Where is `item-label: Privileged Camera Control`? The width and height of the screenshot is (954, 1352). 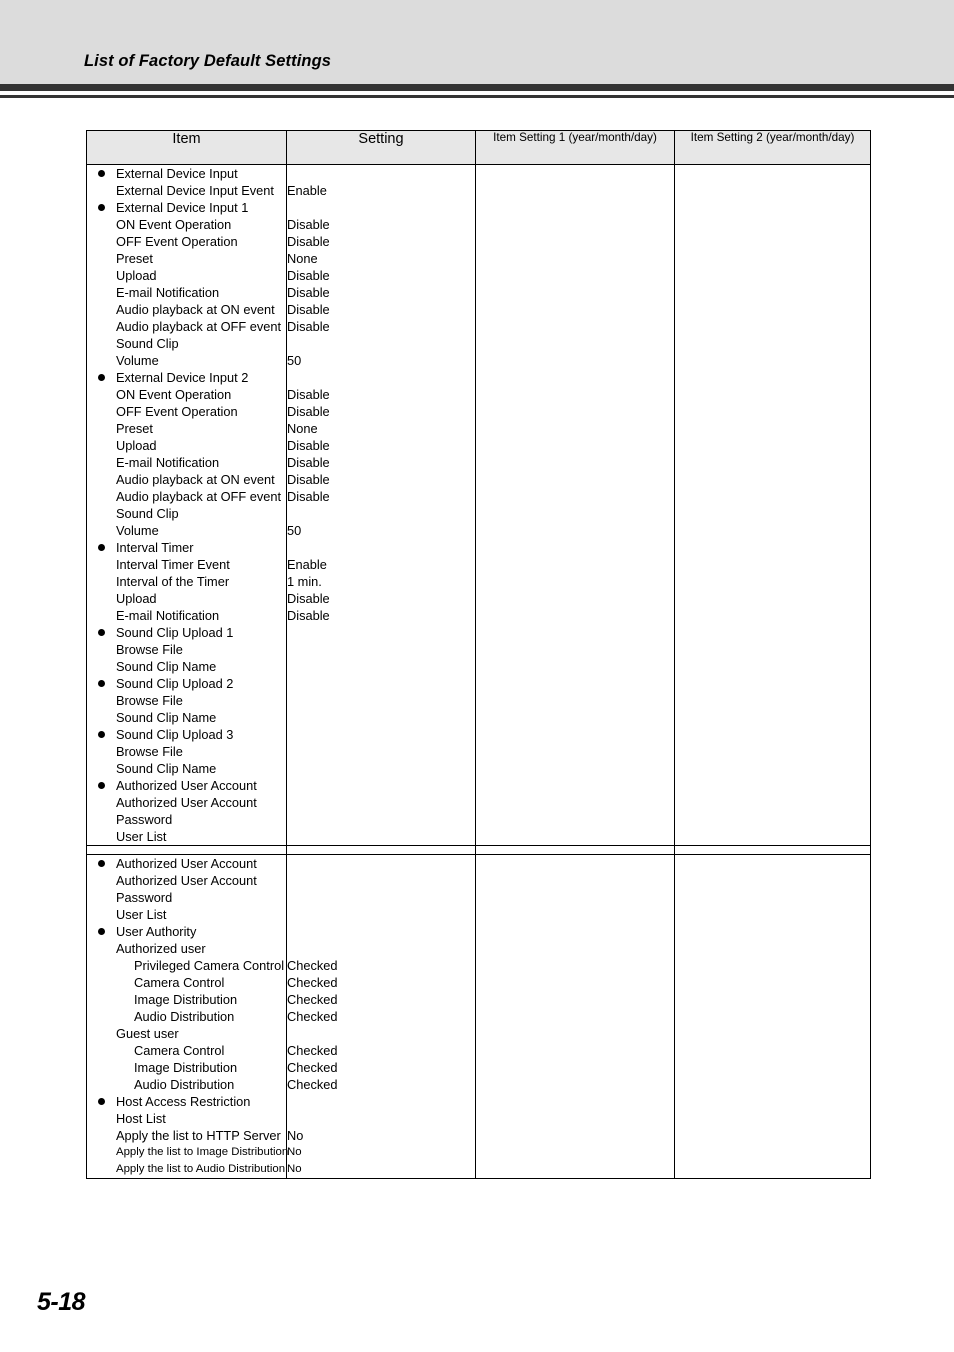
item-label: Privileged Camera Control is located at coordinates (209, 965).